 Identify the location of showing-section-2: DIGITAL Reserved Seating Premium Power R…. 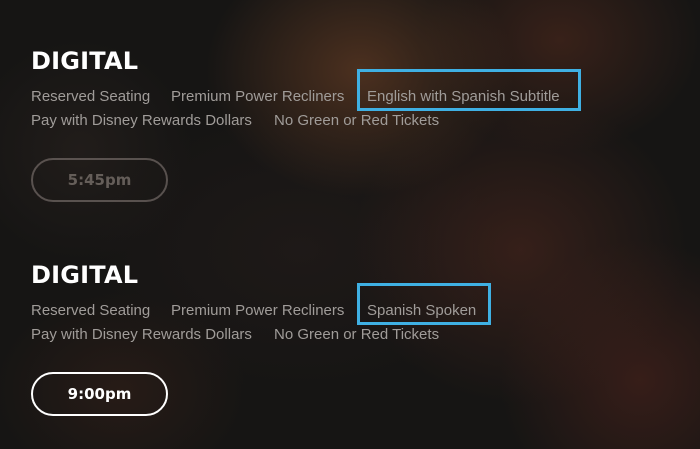
(253, 303).